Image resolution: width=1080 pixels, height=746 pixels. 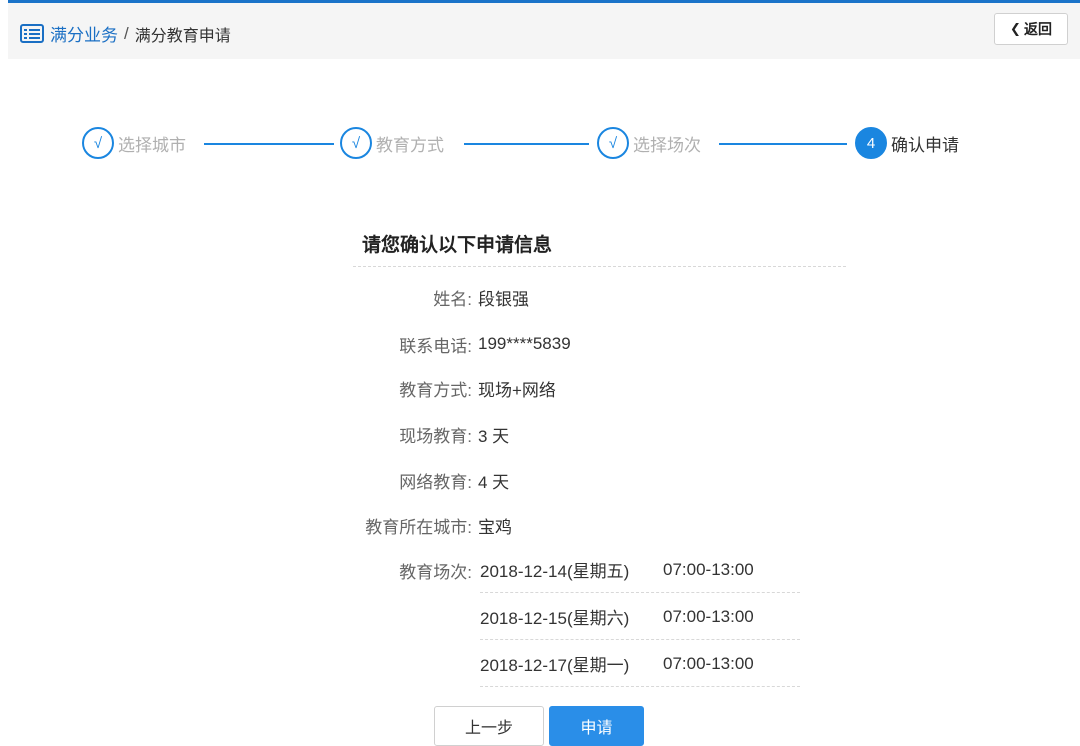 I want to click on page-header: 满分业务 / 满分教育申请 ❮ 返回, so click(x=544, y=31).